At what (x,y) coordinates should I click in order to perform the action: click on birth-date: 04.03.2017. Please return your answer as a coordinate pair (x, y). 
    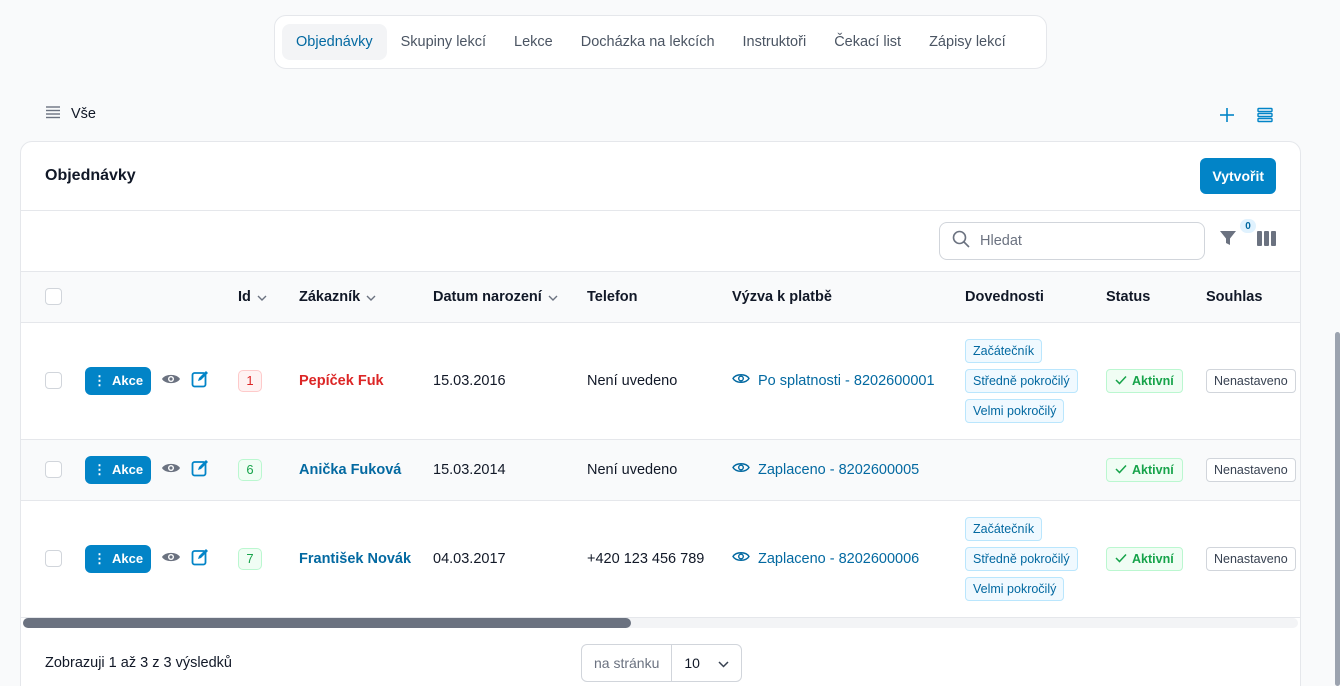
    Looking at the image, I should click on (469, 558).